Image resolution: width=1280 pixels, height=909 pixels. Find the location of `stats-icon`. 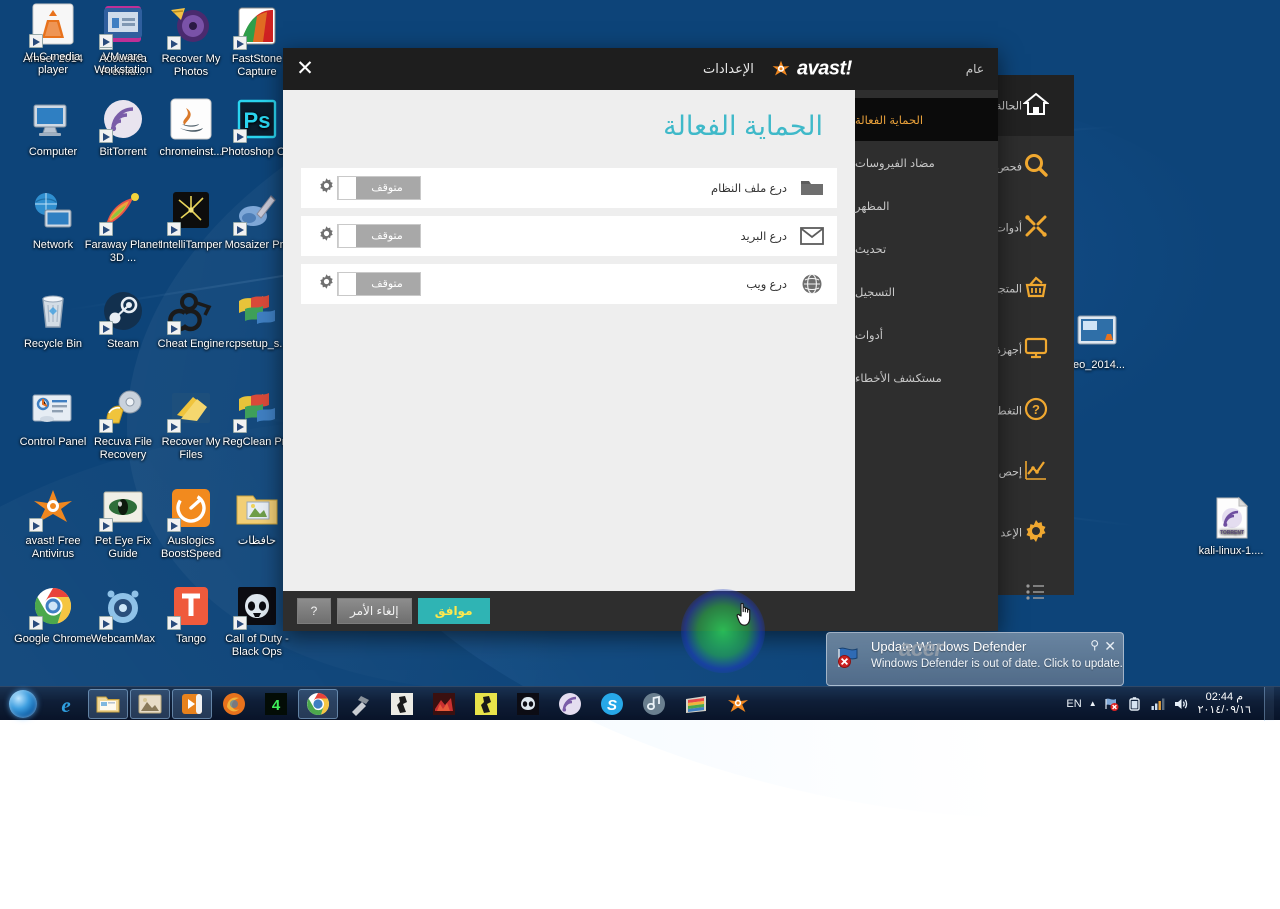

stats-icon is located at coordinates (1036, 472).